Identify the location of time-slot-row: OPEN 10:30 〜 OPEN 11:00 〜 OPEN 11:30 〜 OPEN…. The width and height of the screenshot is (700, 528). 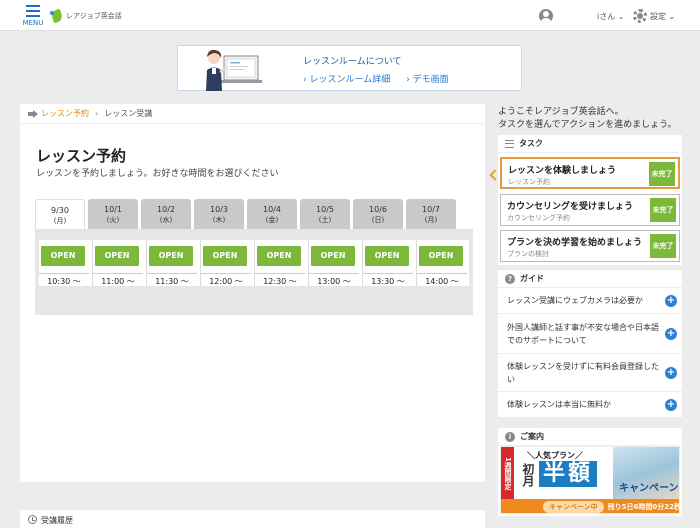
(254, 263).